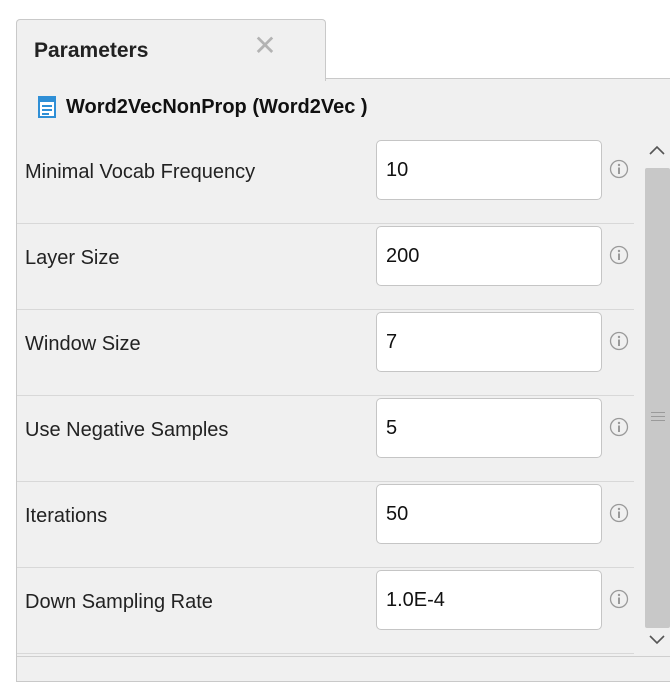 This screenshot has height=688, width=670. Describe the element at coordinates (325, 353) in the screenshot. I see `parameter-row-window-size: Window Size` at that location.